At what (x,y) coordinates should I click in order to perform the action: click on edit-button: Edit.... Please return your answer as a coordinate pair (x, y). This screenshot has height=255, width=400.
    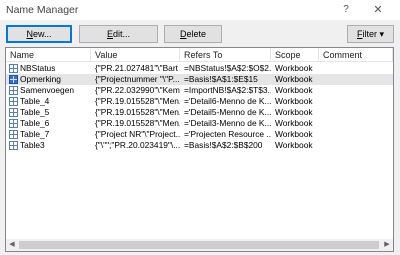
    Looking at the image, I should click on (118, 34).